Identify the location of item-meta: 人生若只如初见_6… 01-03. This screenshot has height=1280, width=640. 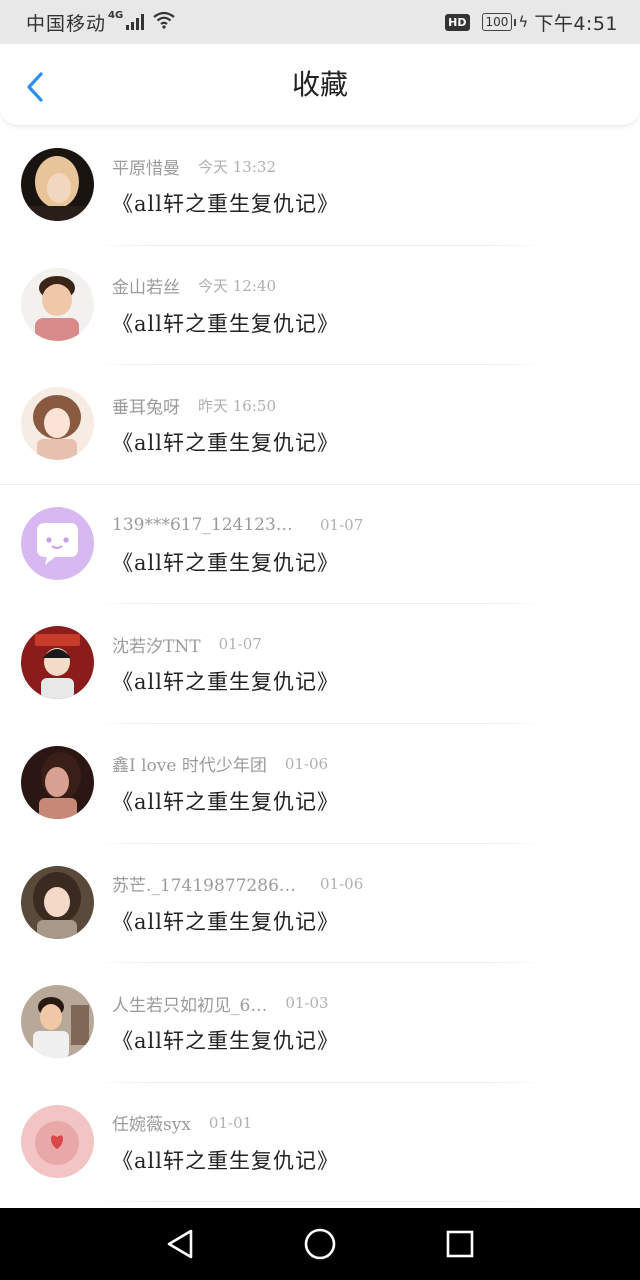
(220, 1003).